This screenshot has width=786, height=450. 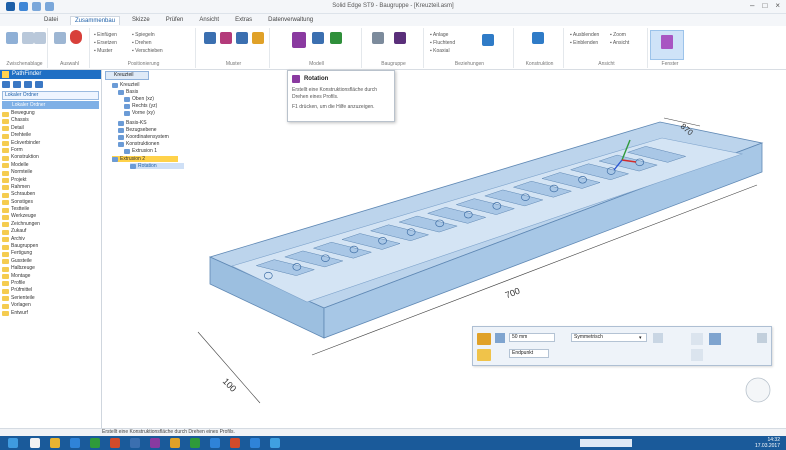 What do you see at coordinates (50, 239) in the screenshot?
I see `folder-item: Archiv` at bounding box center [50, 239].